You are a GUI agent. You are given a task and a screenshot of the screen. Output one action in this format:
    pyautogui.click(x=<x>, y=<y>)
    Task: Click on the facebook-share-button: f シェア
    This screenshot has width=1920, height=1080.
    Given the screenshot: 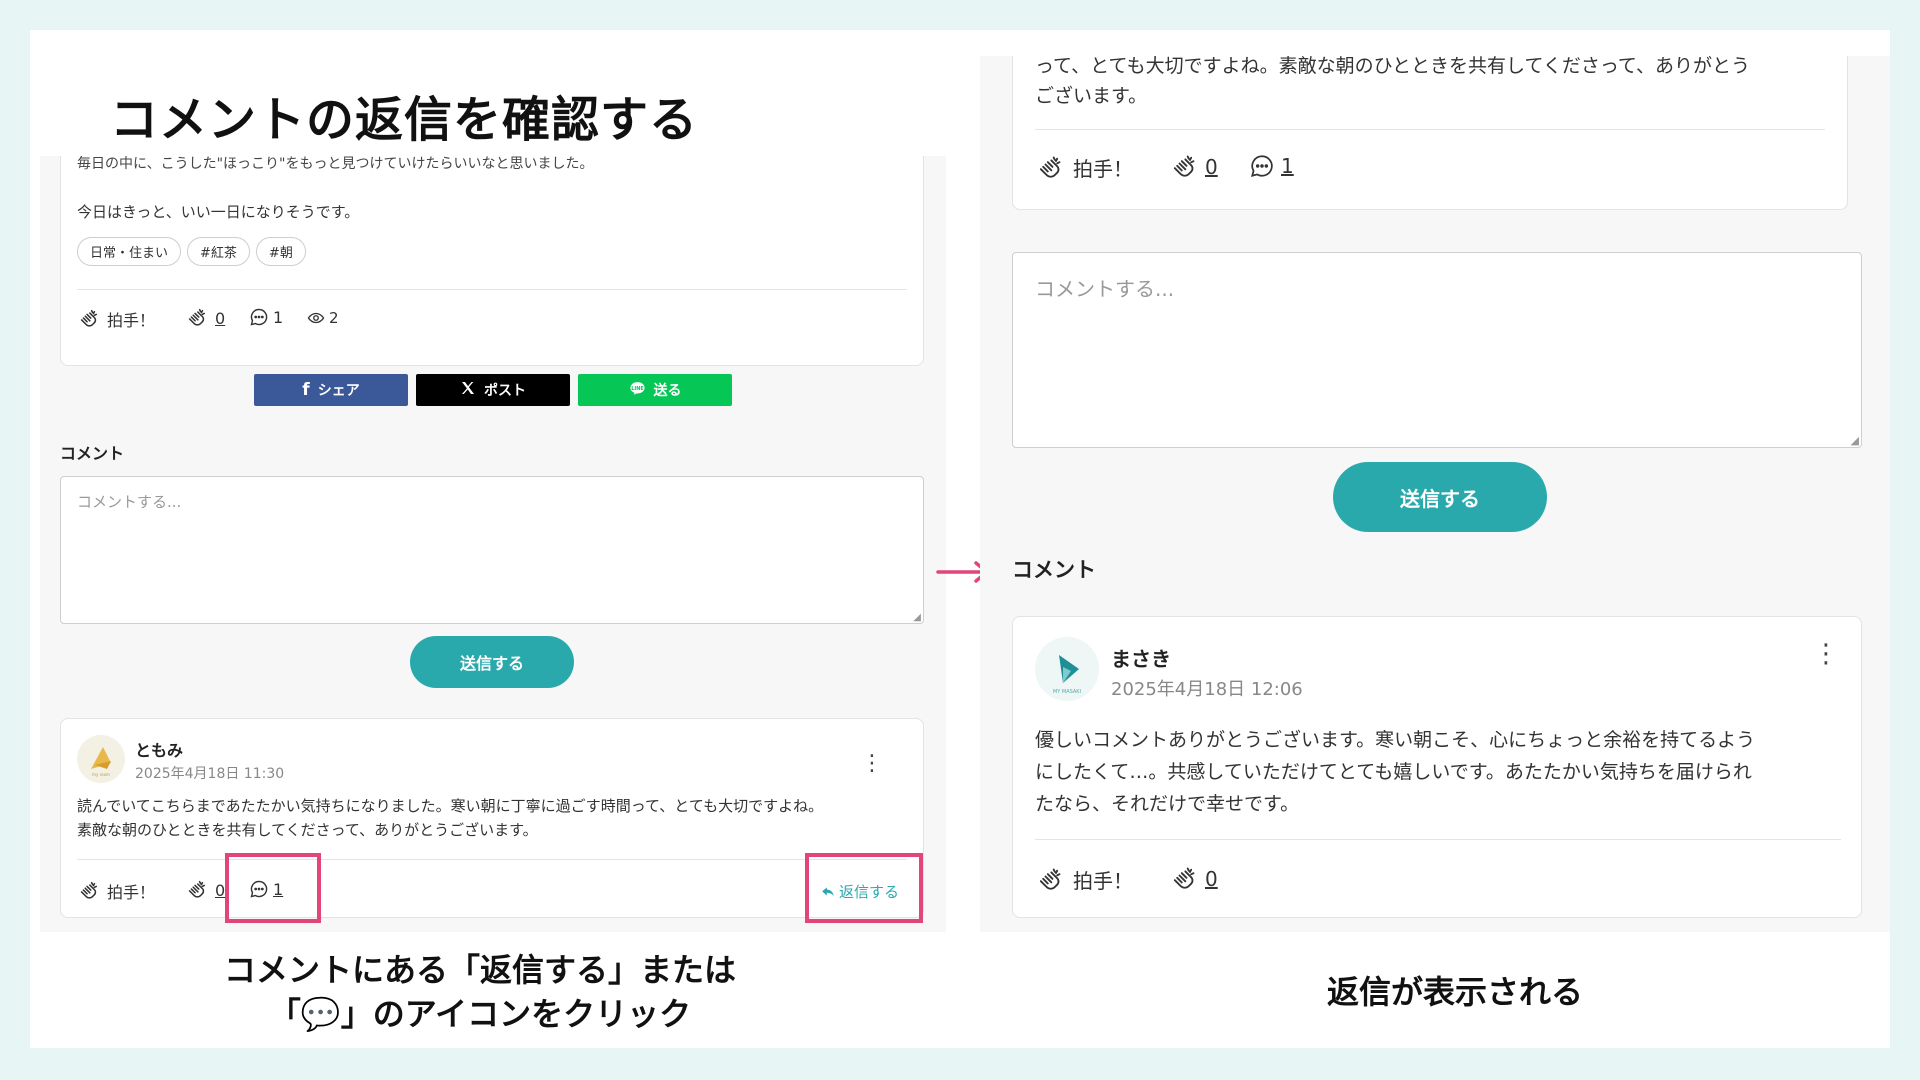 What is the action you would take?
    pyautogui.click(x=331, y=390)
    